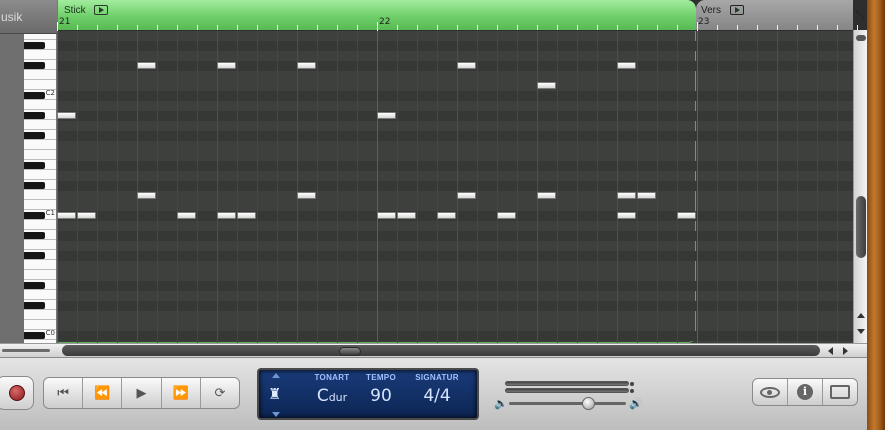  I want to click on info-icon: i, so click(805, 392).